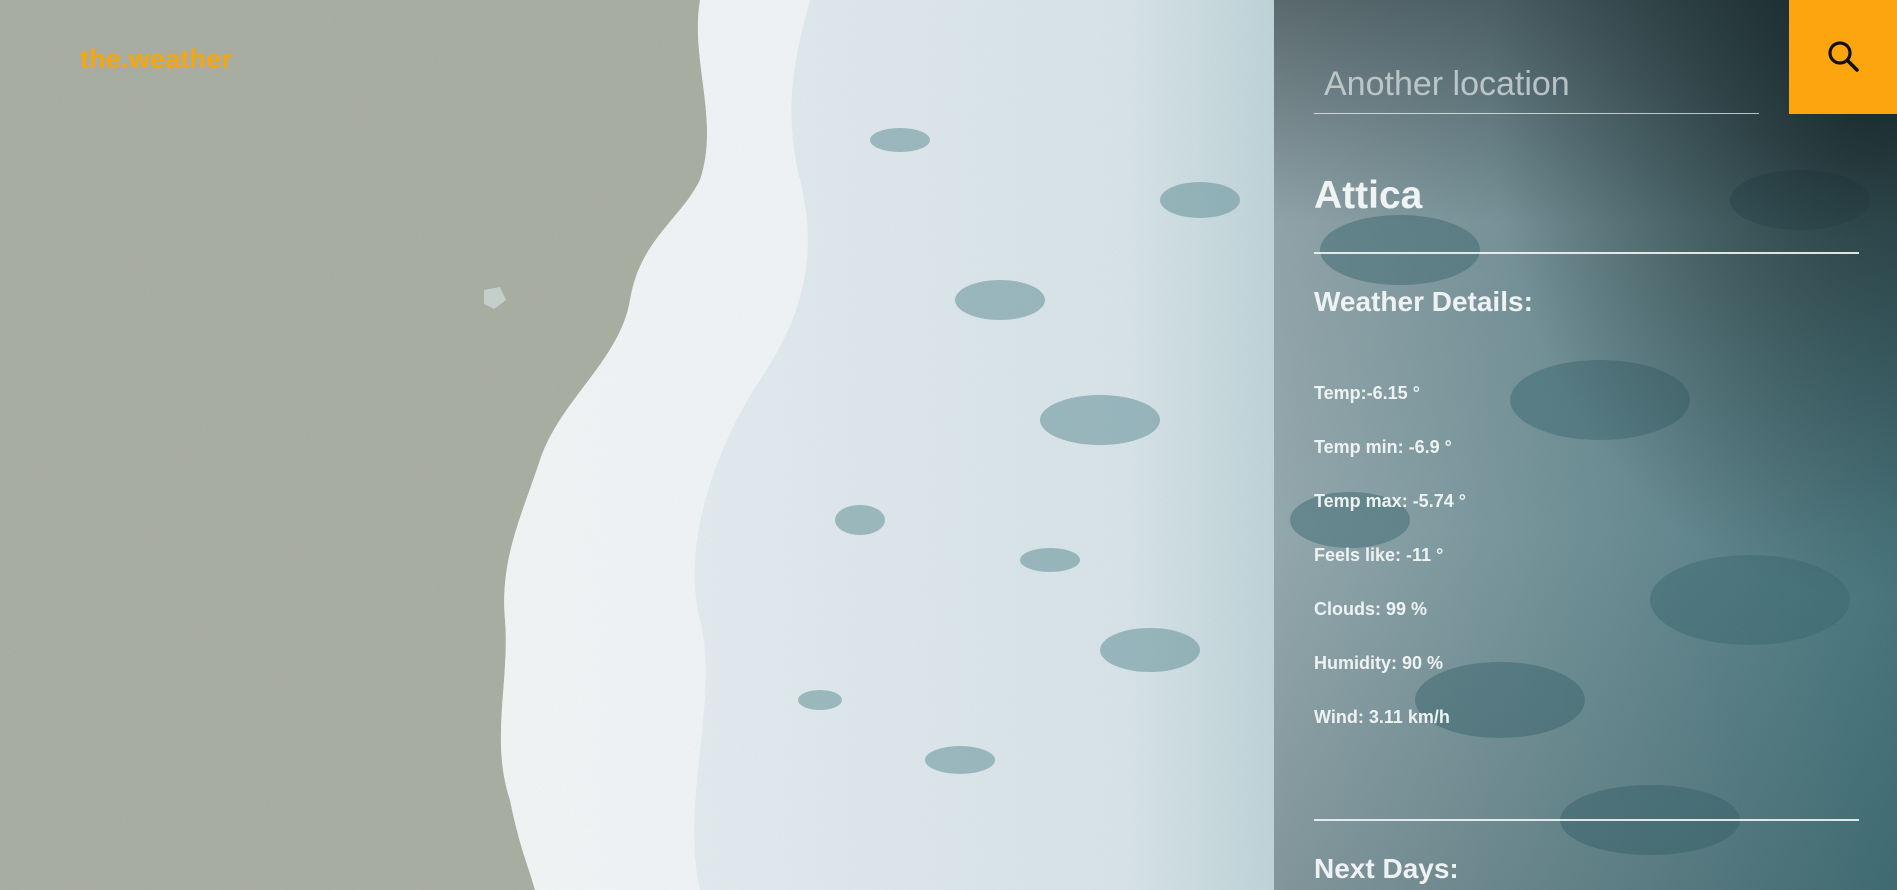 The width and height of the screenshot is (1897, 890). I want to click on weather-details-heading: Weather Details:, so click(1423, 301).